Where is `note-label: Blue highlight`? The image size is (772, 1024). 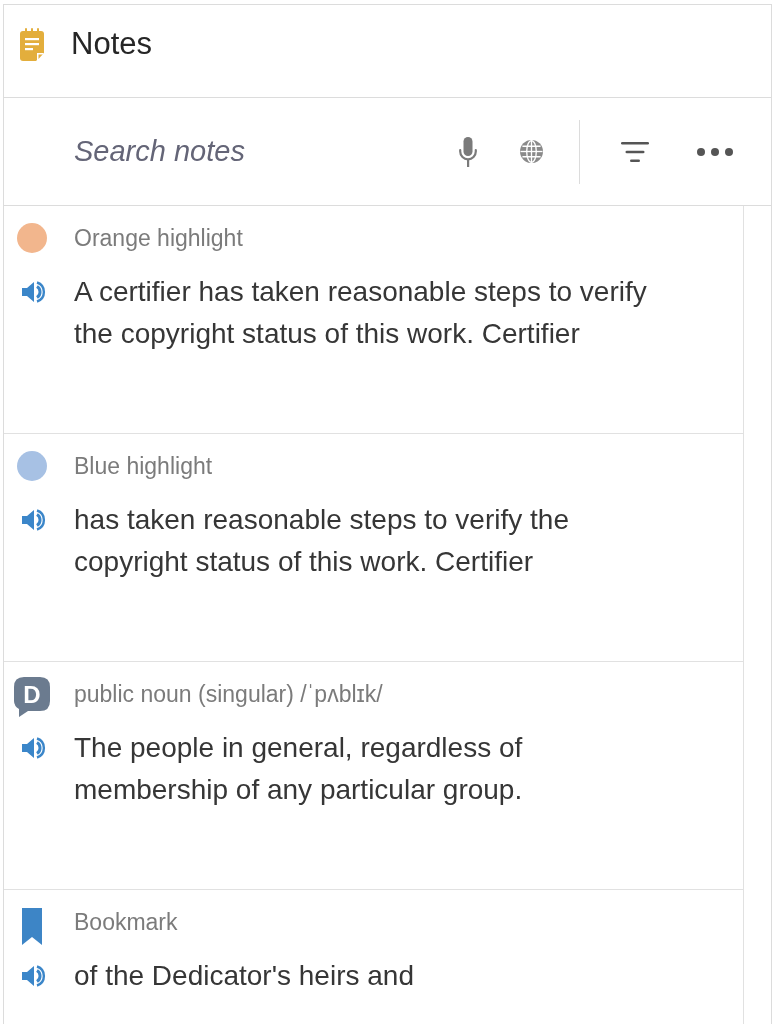
note-label: Blue highlight is located at coordinates (144, 466).